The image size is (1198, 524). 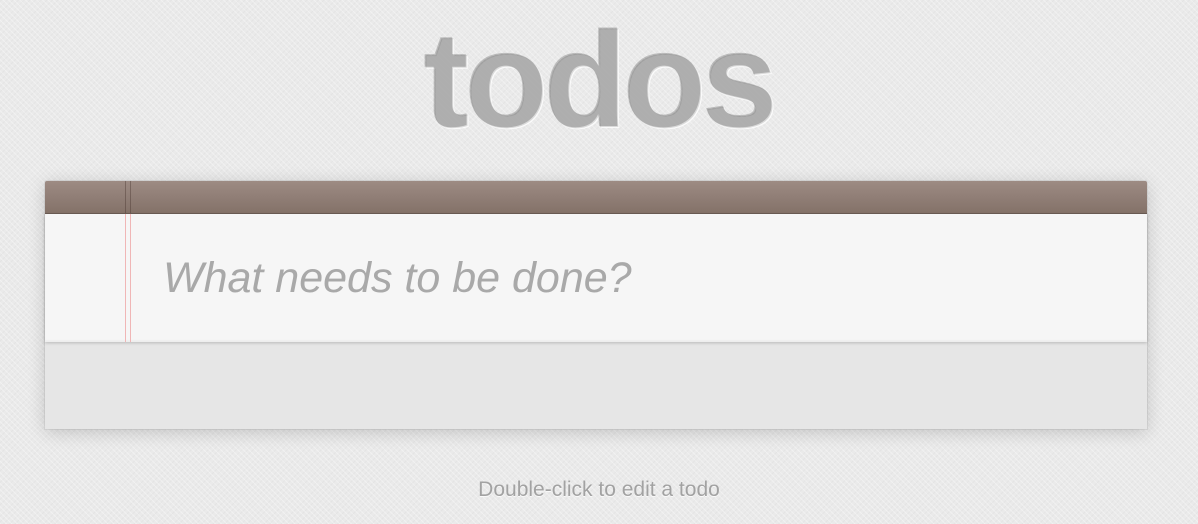 I want to click on new-todo-input, so click(x=643, y=278).